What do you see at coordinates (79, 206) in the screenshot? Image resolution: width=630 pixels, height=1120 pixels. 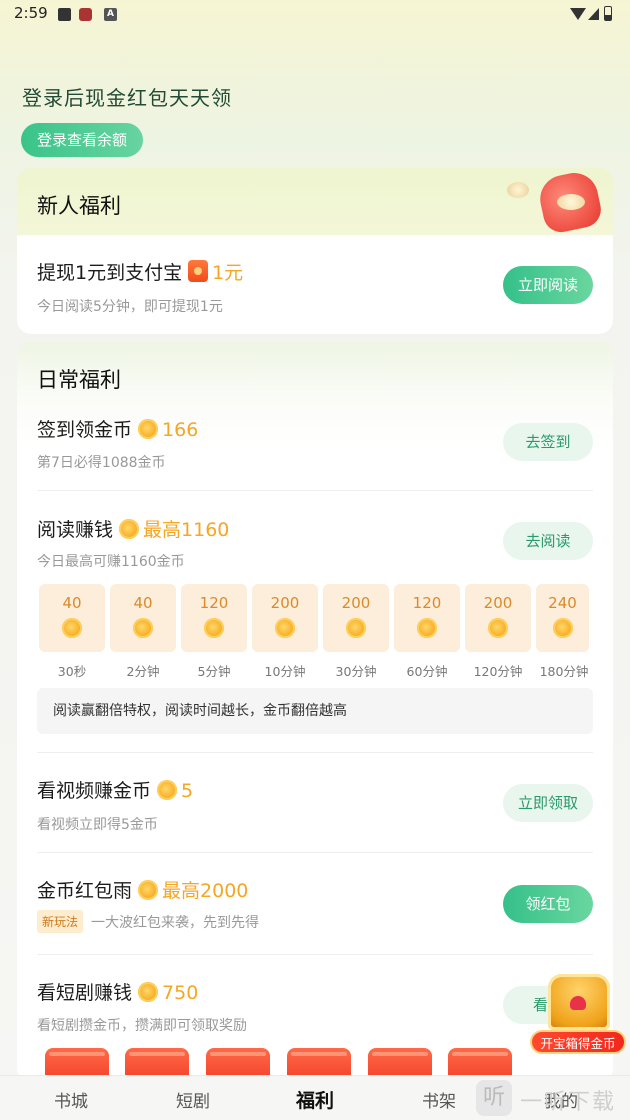 I see `newcomer-section-title: 新人福利` at bounding box center [79, 206].